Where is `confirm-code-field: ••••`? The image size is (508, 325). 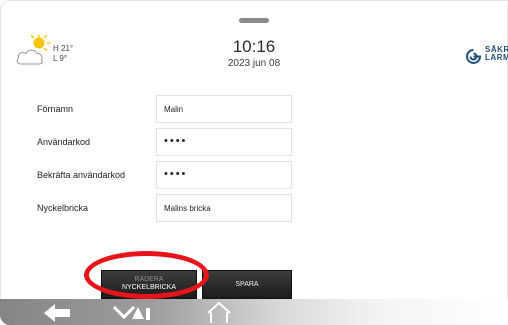 confirm-code-field: •••• is located at coordinates (224, 175).